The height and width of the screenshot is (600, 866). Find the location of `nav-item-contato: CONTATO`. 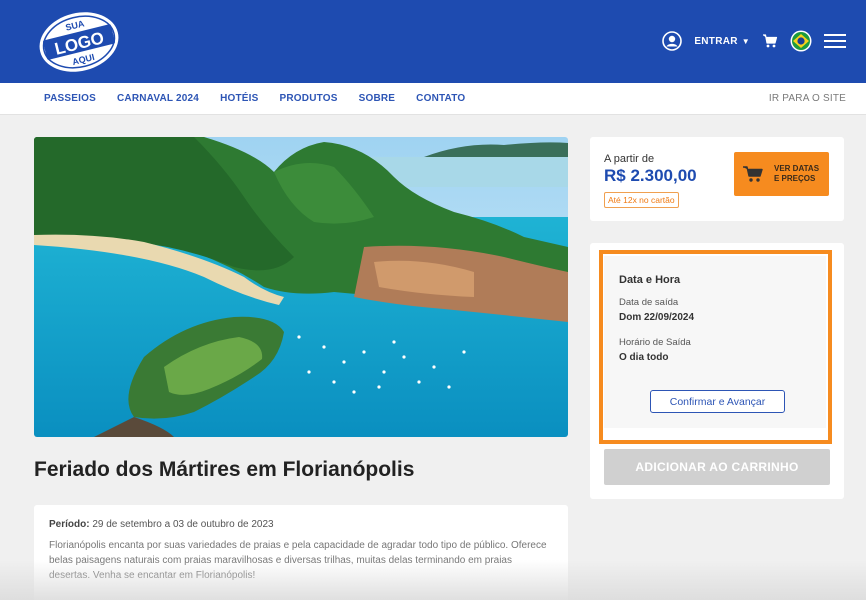

nav-item-contato: CONTATO is located at coordinates (440, 98).